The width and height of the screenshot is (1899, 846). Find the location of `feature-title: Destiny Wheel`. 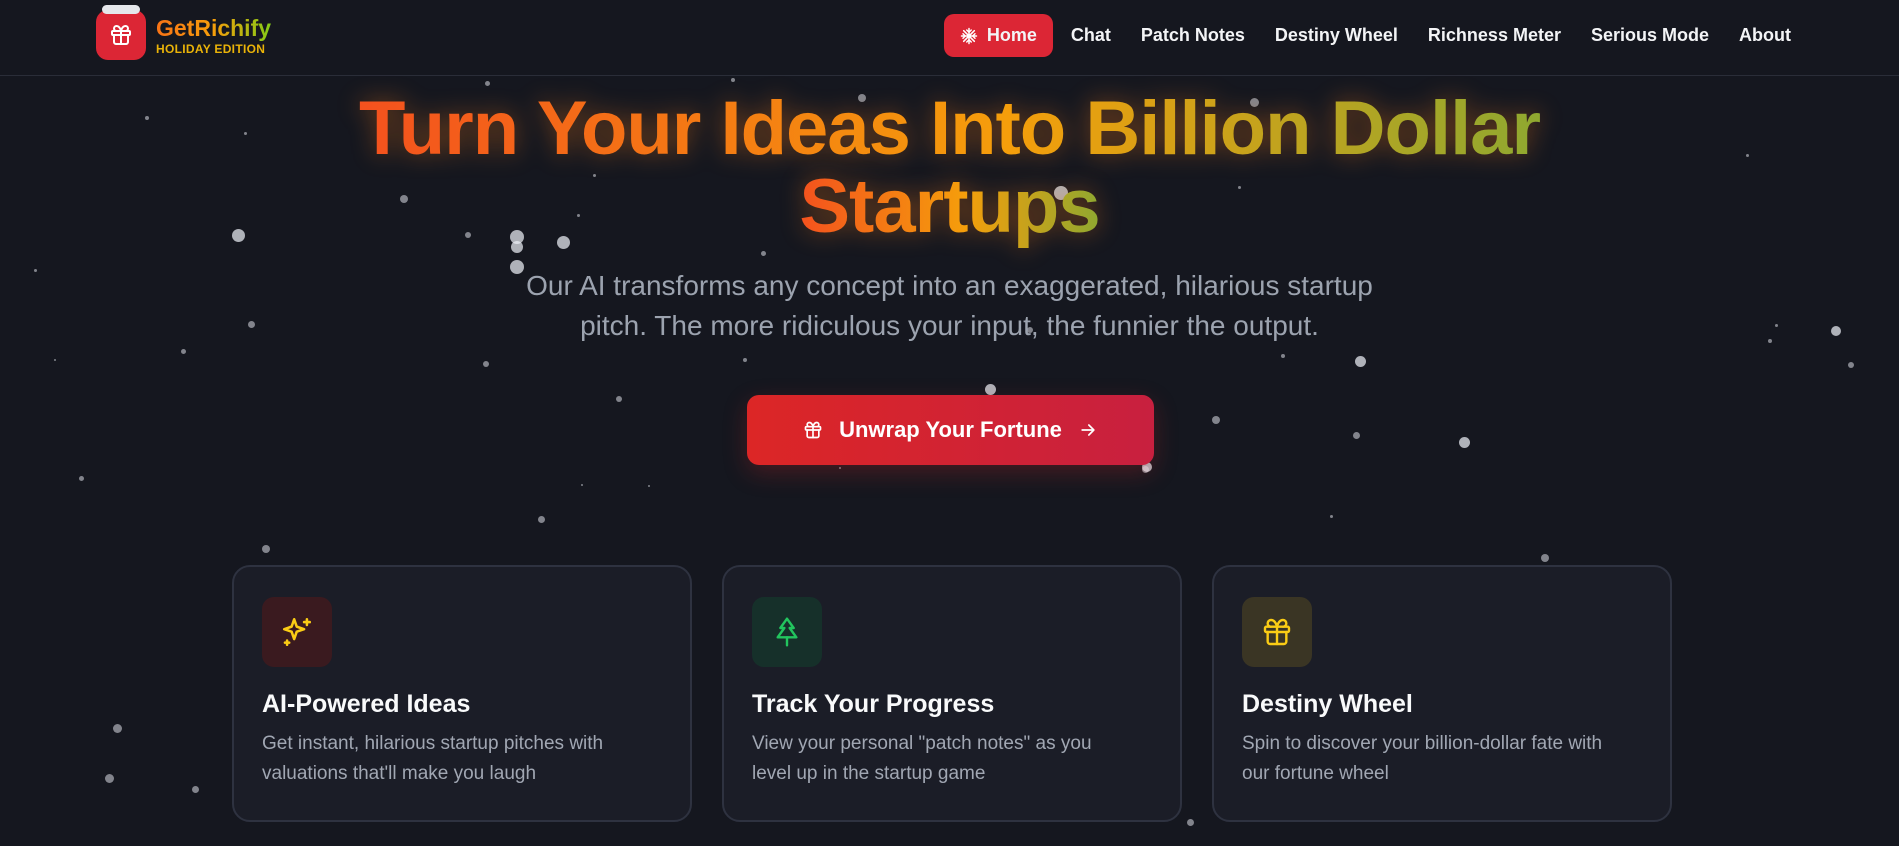

feature-title: Destiny Wheel is located at coordinates (1327, 704).